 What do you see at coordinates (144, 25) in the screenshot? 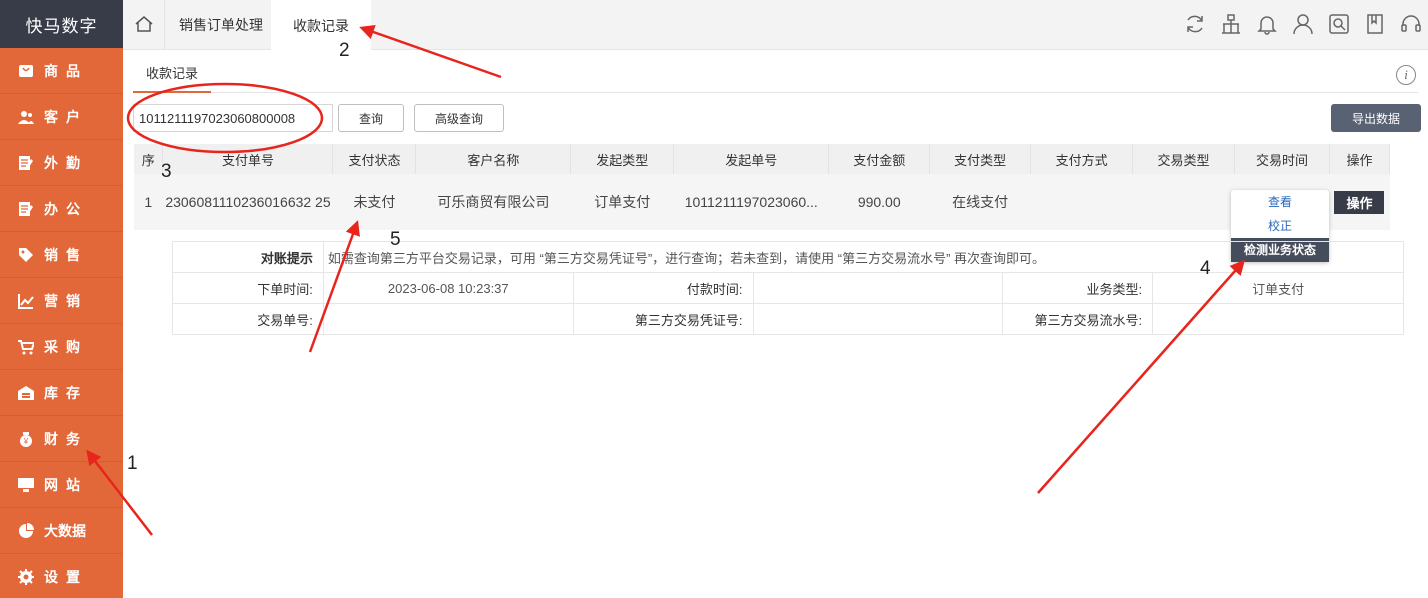
I see `home-tab` at bounding box center [144, 25].